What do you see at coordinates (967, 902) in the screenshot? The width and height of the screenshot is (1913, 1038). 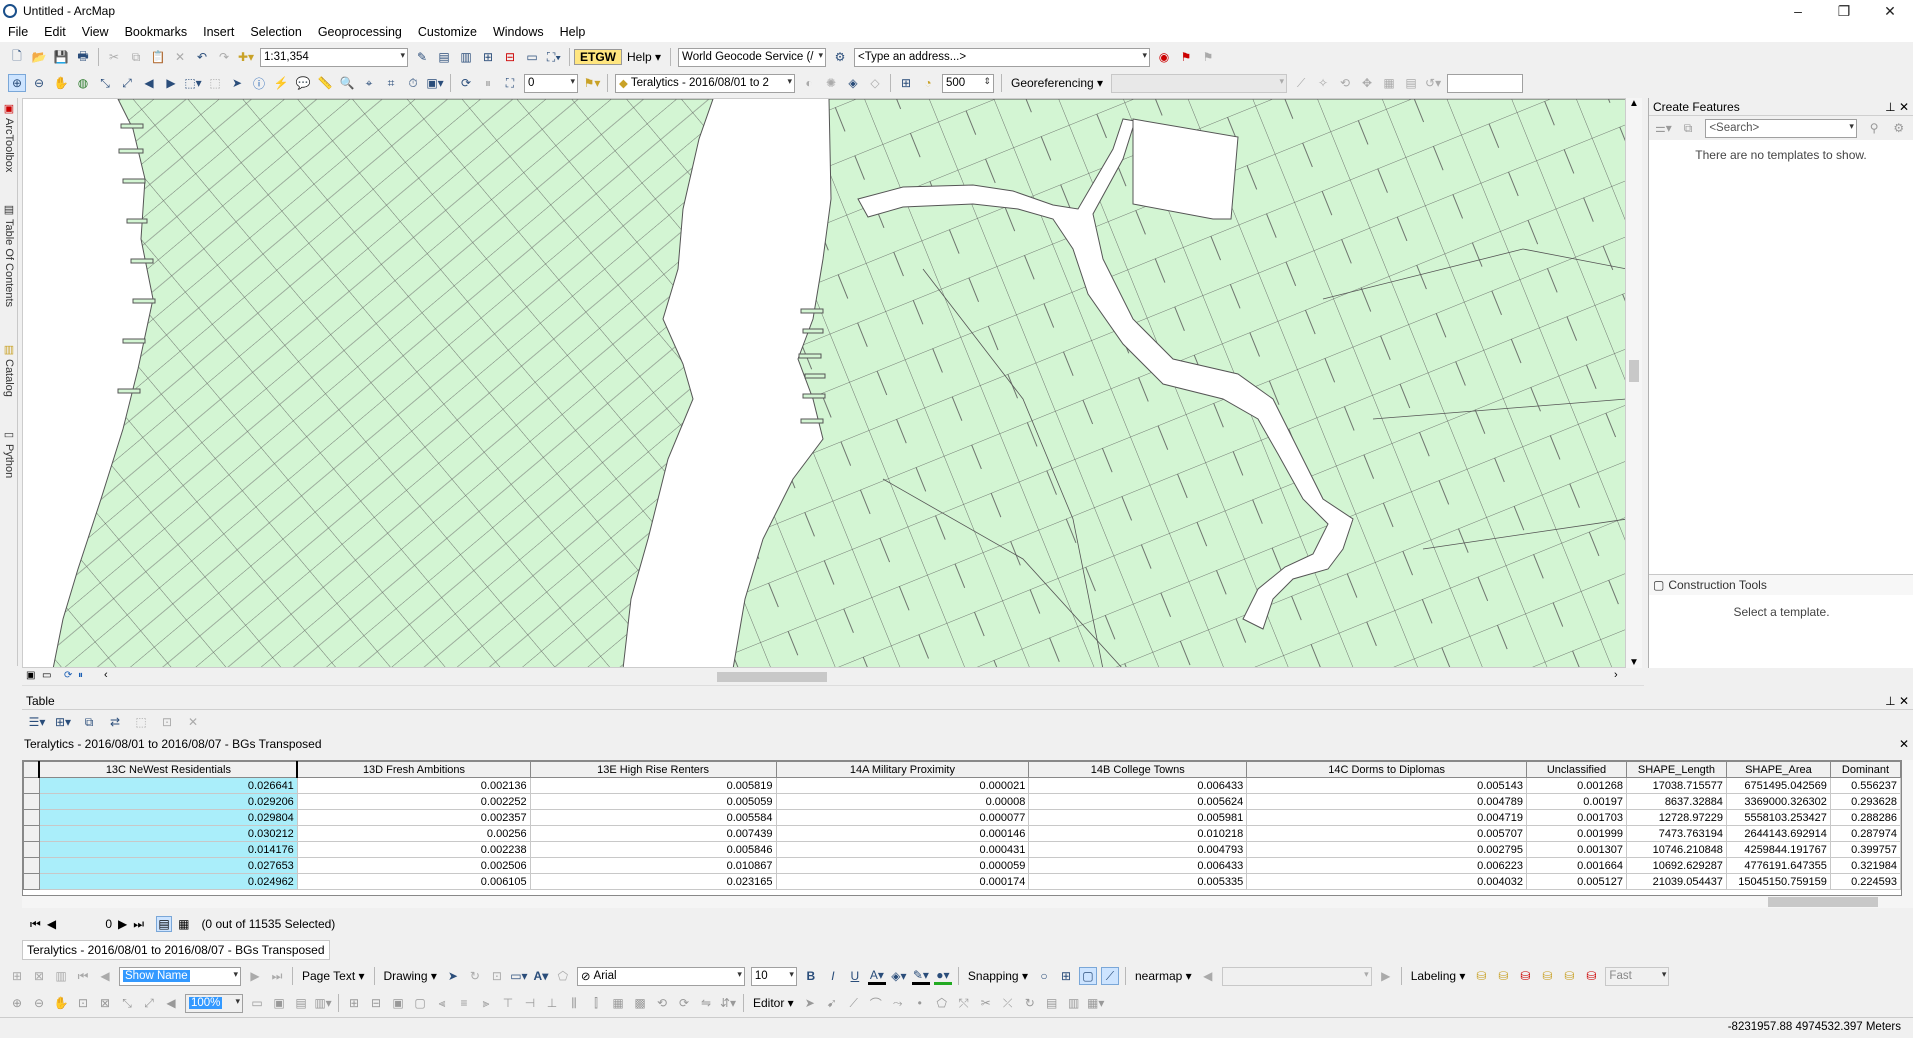 I see `table-horizontal-scrollbar` at bounding box center [967, 902].